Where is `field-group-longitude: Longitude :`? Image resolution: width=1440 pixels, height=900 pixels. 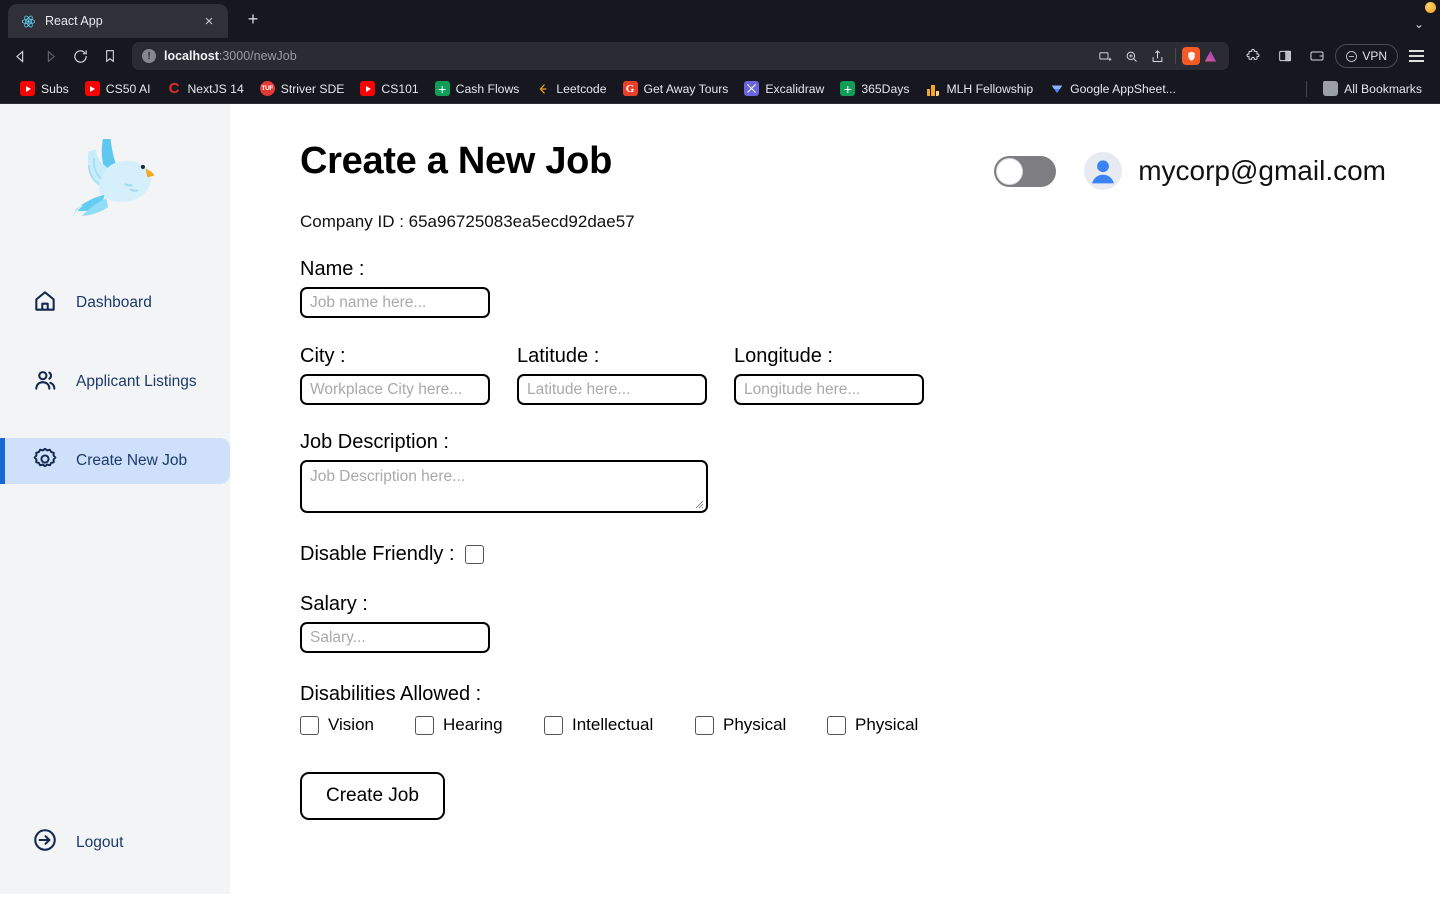 field-group-longitude: Longitude : is located at coordinates (829, 375).